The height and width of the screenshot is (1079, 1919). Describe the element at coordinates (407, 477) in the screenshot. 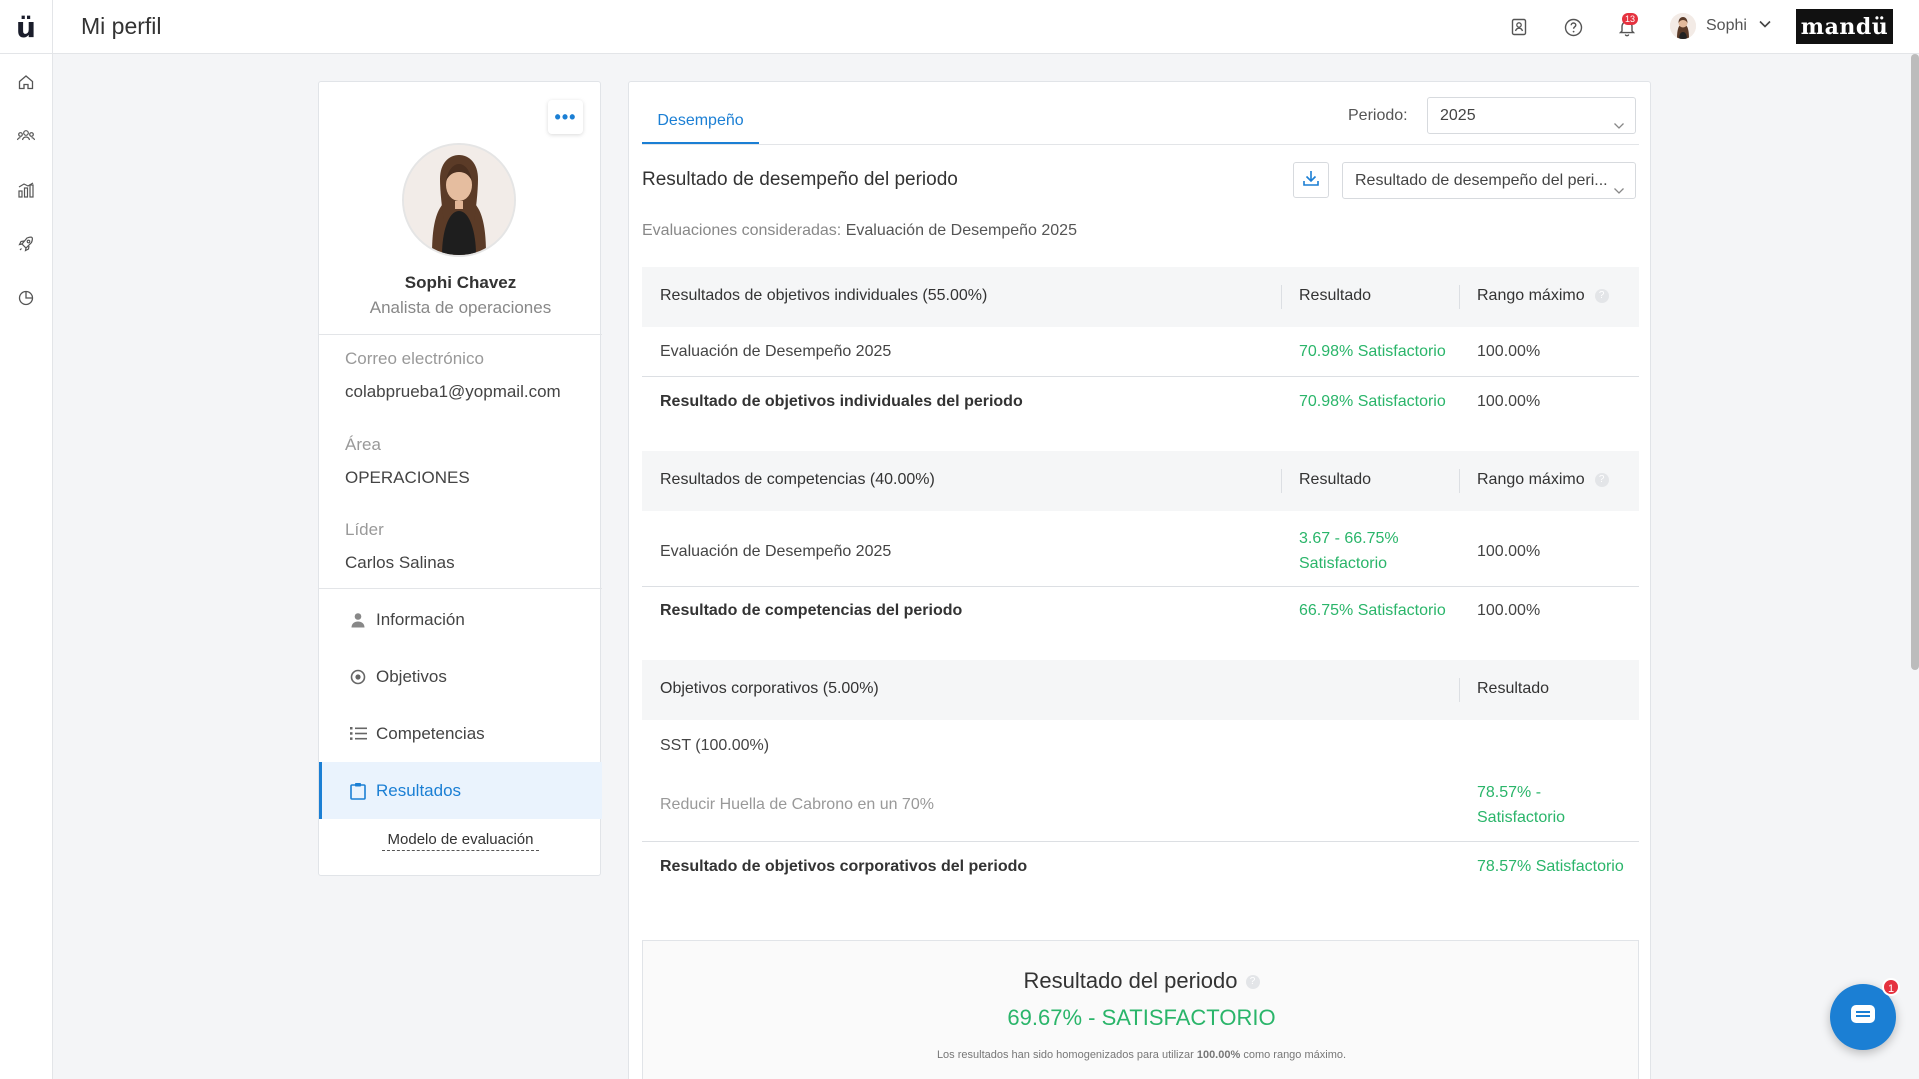

I see `area-value: OPERACIONES` at that location.